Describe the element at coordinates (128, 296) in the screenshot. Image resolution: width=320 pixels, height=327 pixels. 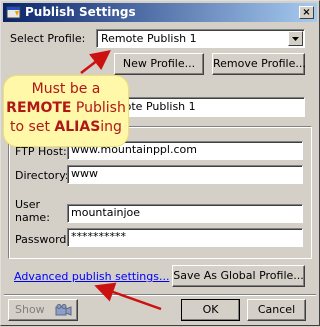
I see `arrow-to-advanced-link` at that location.